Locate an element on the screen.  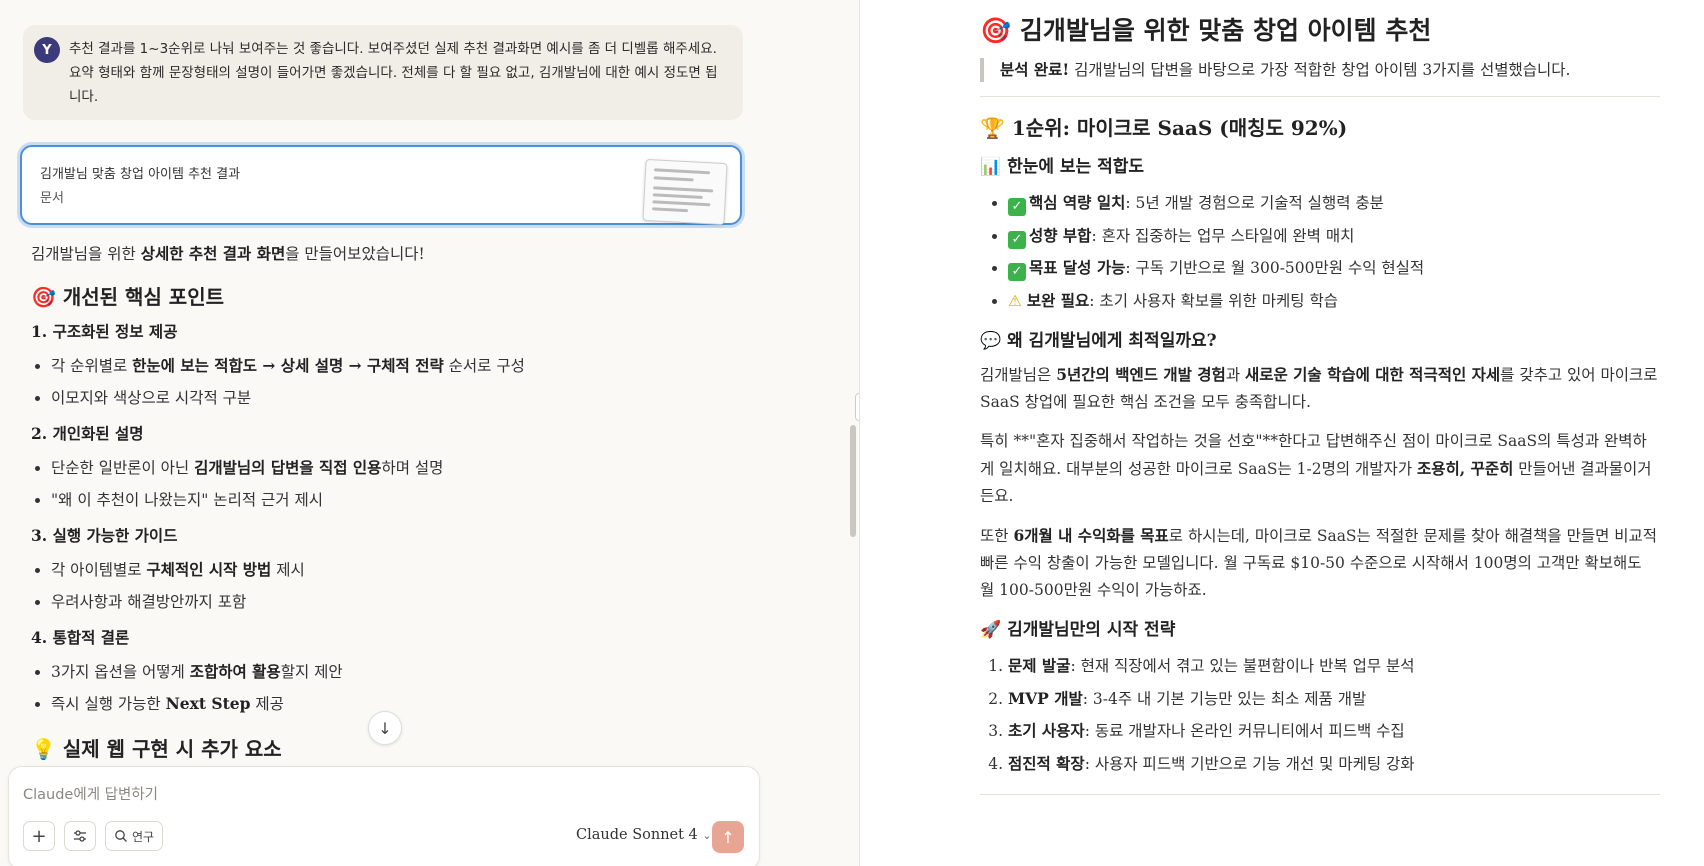
model-selector: Claude Sonnet 4 ⌄ is located at coordinates (644, 835).